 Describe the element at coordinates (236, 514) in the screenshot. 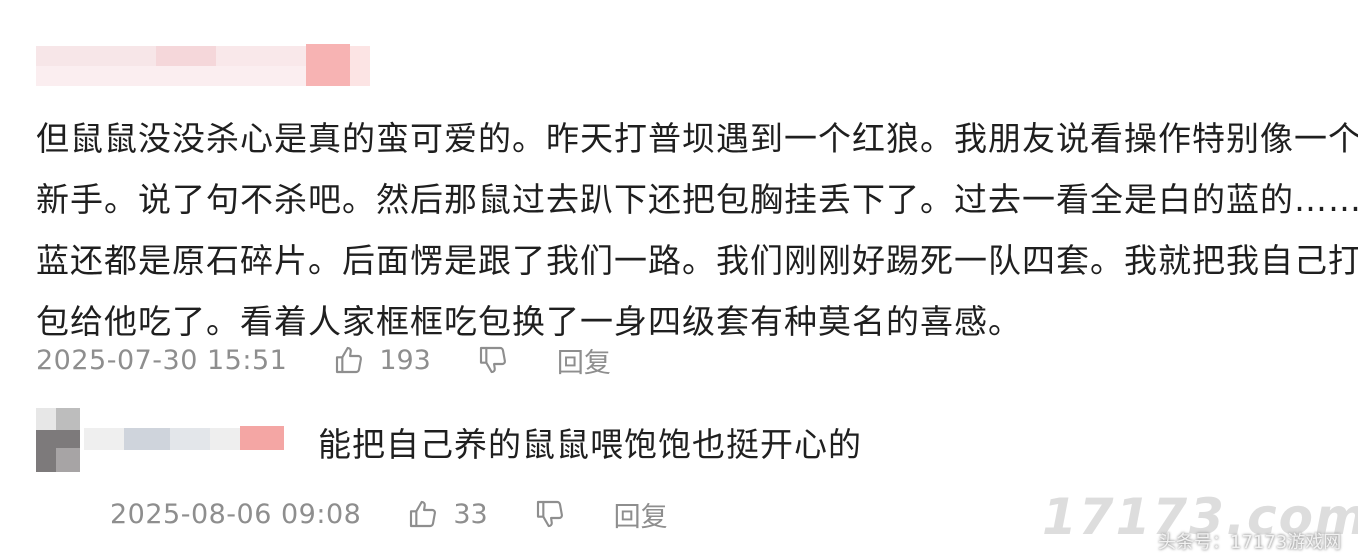

I see `reply-timestamp: 2025-08-06 09:08` at that location.